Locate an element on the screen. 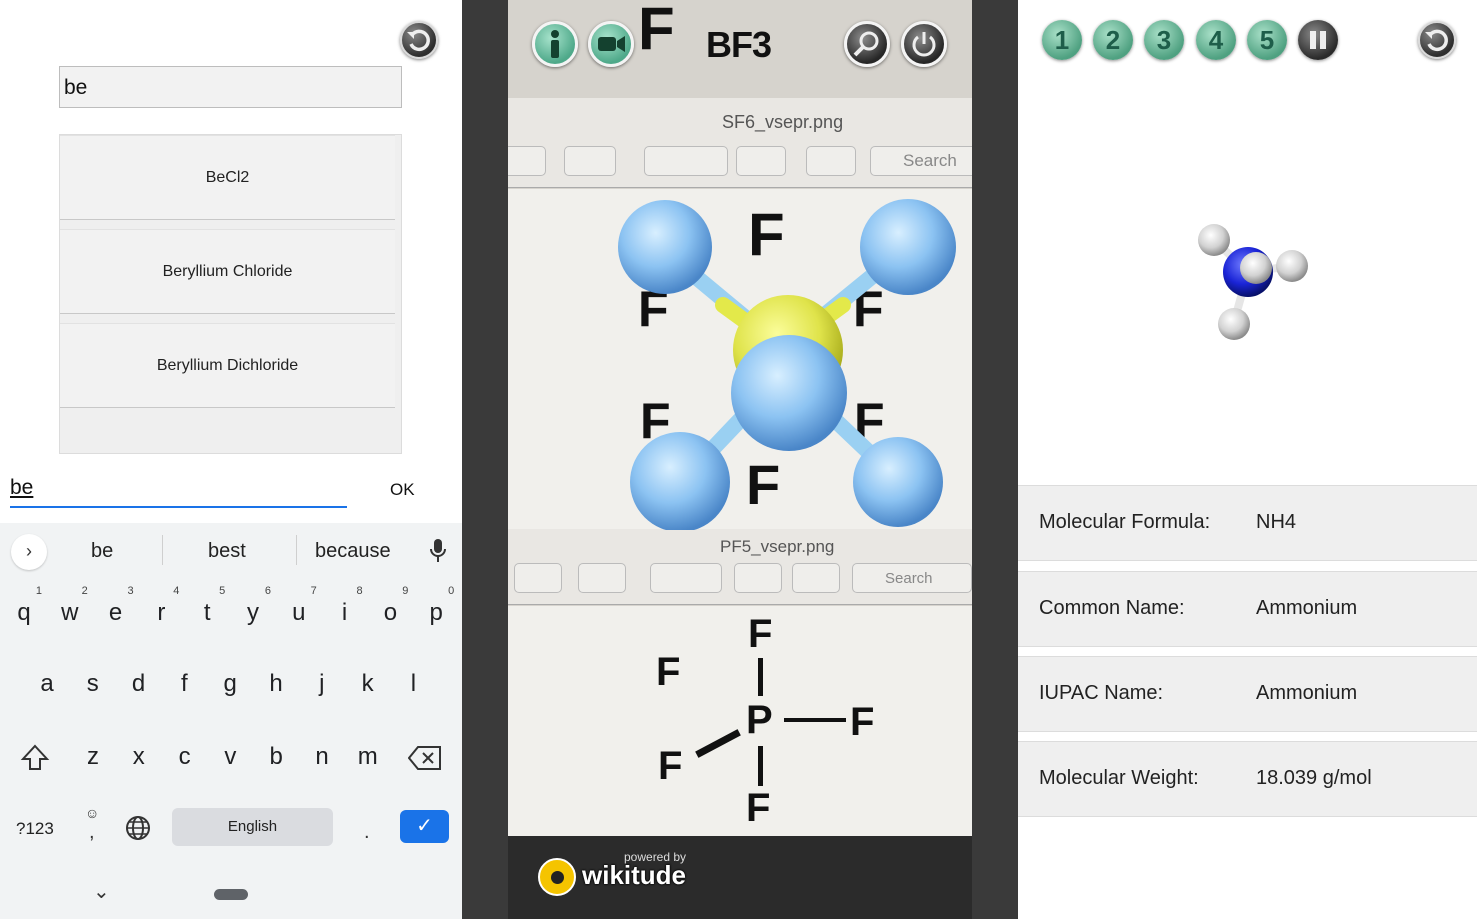  key-w: 2w is located at coordinates (70, 613).